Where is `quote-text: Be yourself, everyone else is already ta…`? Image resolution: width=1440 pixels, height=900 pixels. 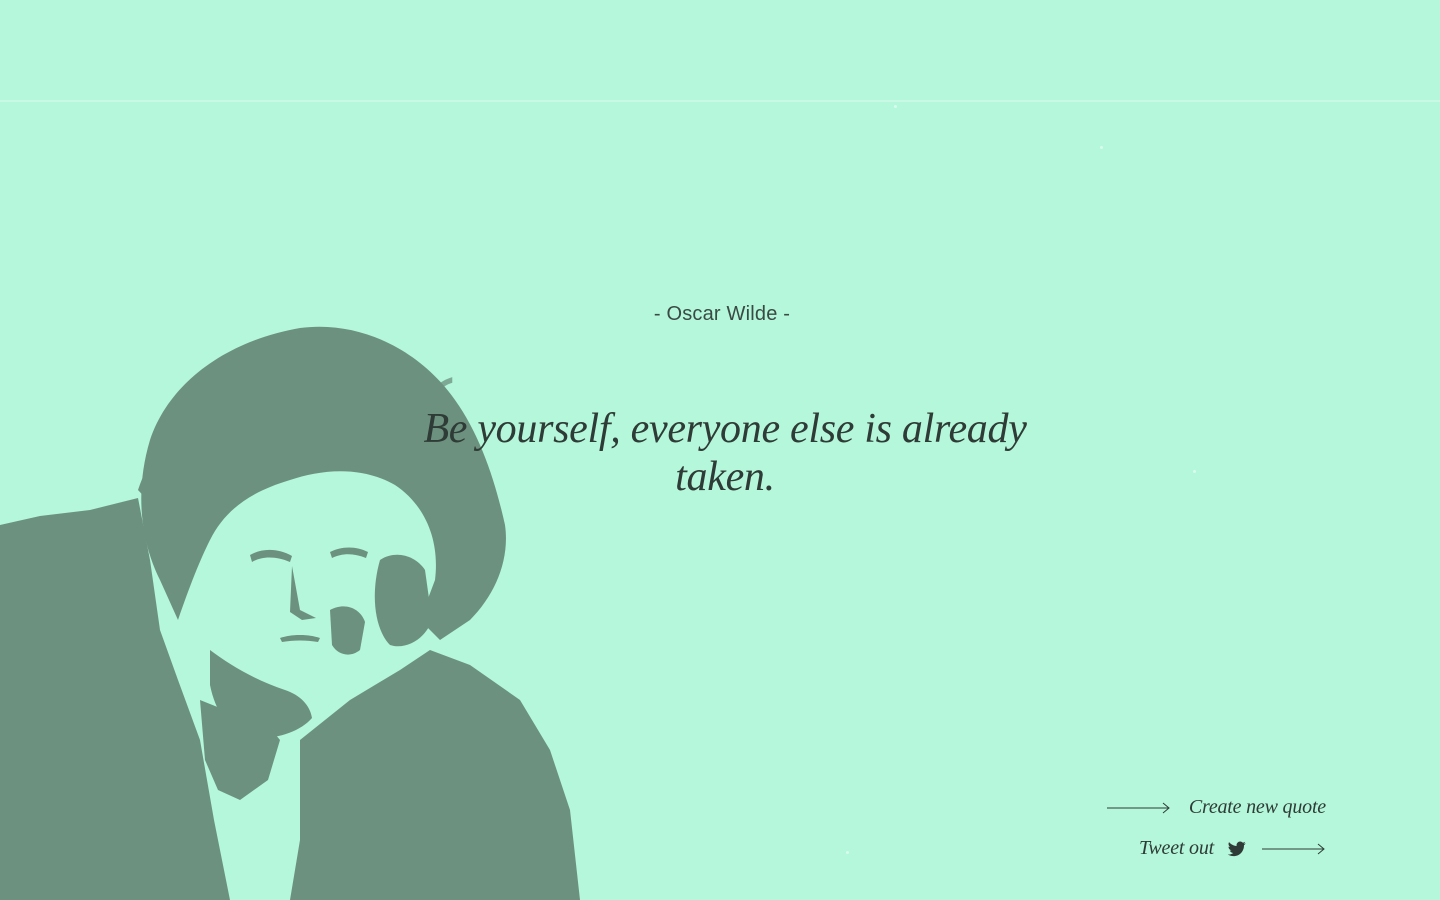 quote-text: Be yourself, everyone else is already ta… is located at coordinates (725, 453).